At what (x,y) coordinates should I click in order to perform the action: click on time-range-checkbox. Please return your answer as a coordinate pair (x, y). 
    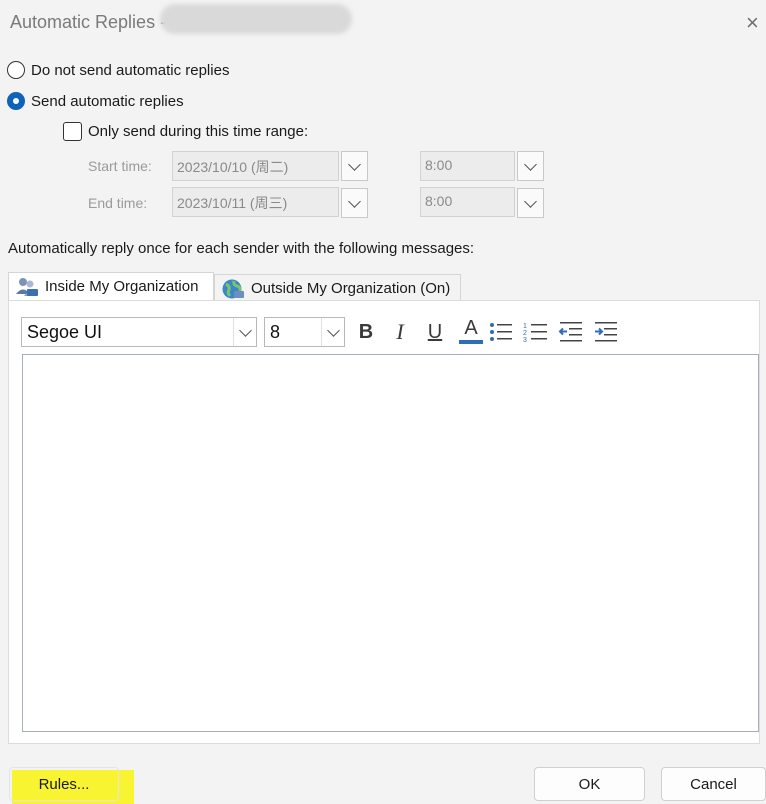
    Looking at the image, I should click on (72, 131).